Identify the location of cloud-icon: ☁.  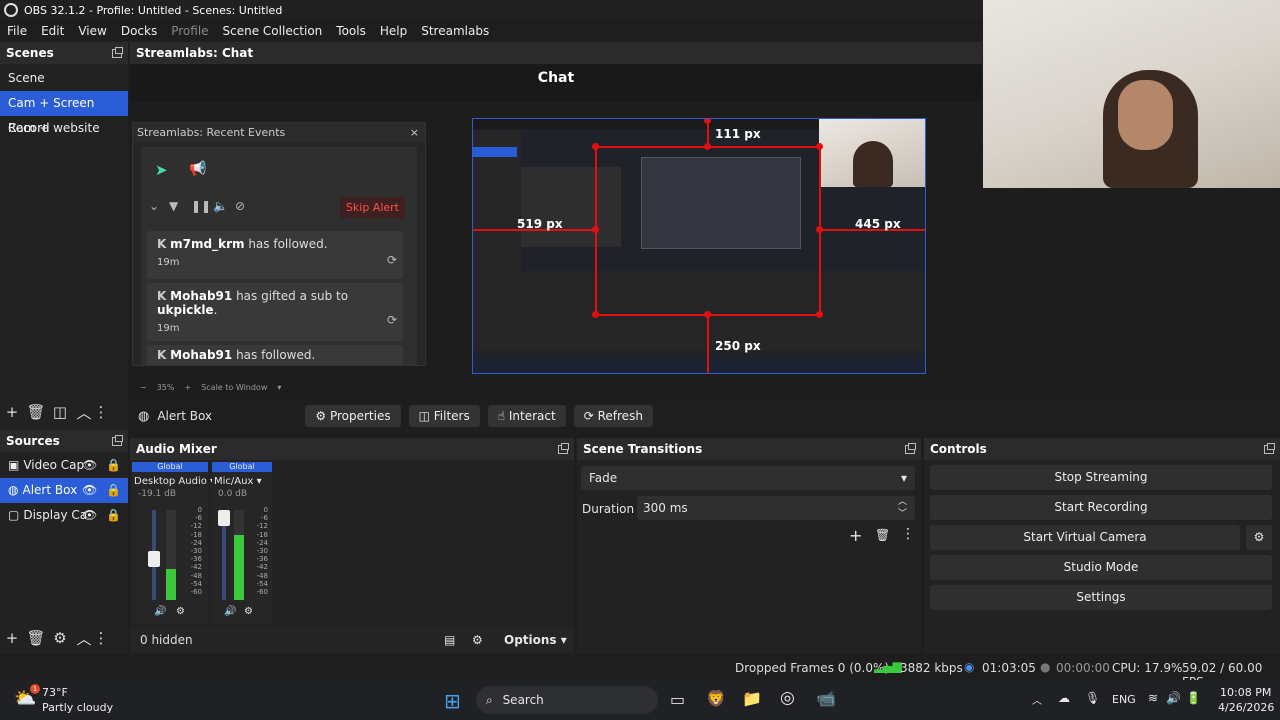
(1064, 698).